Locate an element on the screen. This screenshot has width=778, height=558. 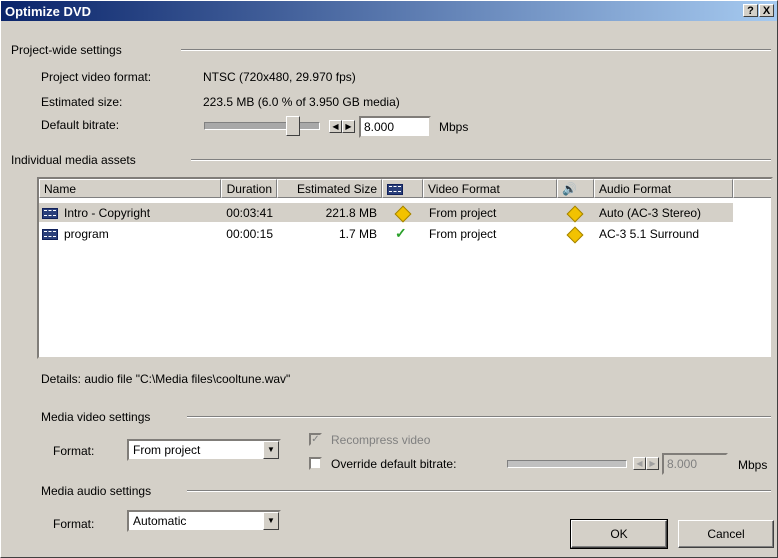
asset-duration: 00:03:41 is located at coordinates (249, 213).